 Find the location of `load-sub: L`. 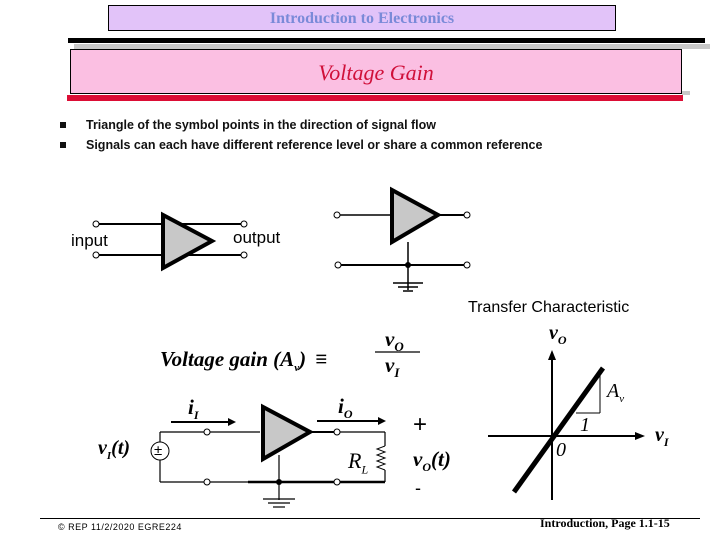

load-sub: L is located at coordinates (365, 469).